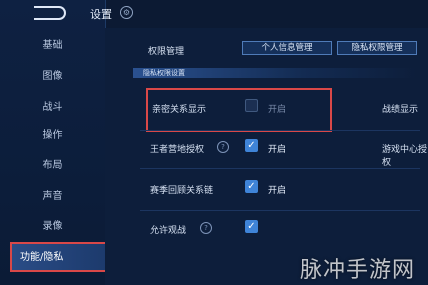 This screenshot has width=428, height=285. I want to click on gear-icon: ⚙, so click(126, 12).